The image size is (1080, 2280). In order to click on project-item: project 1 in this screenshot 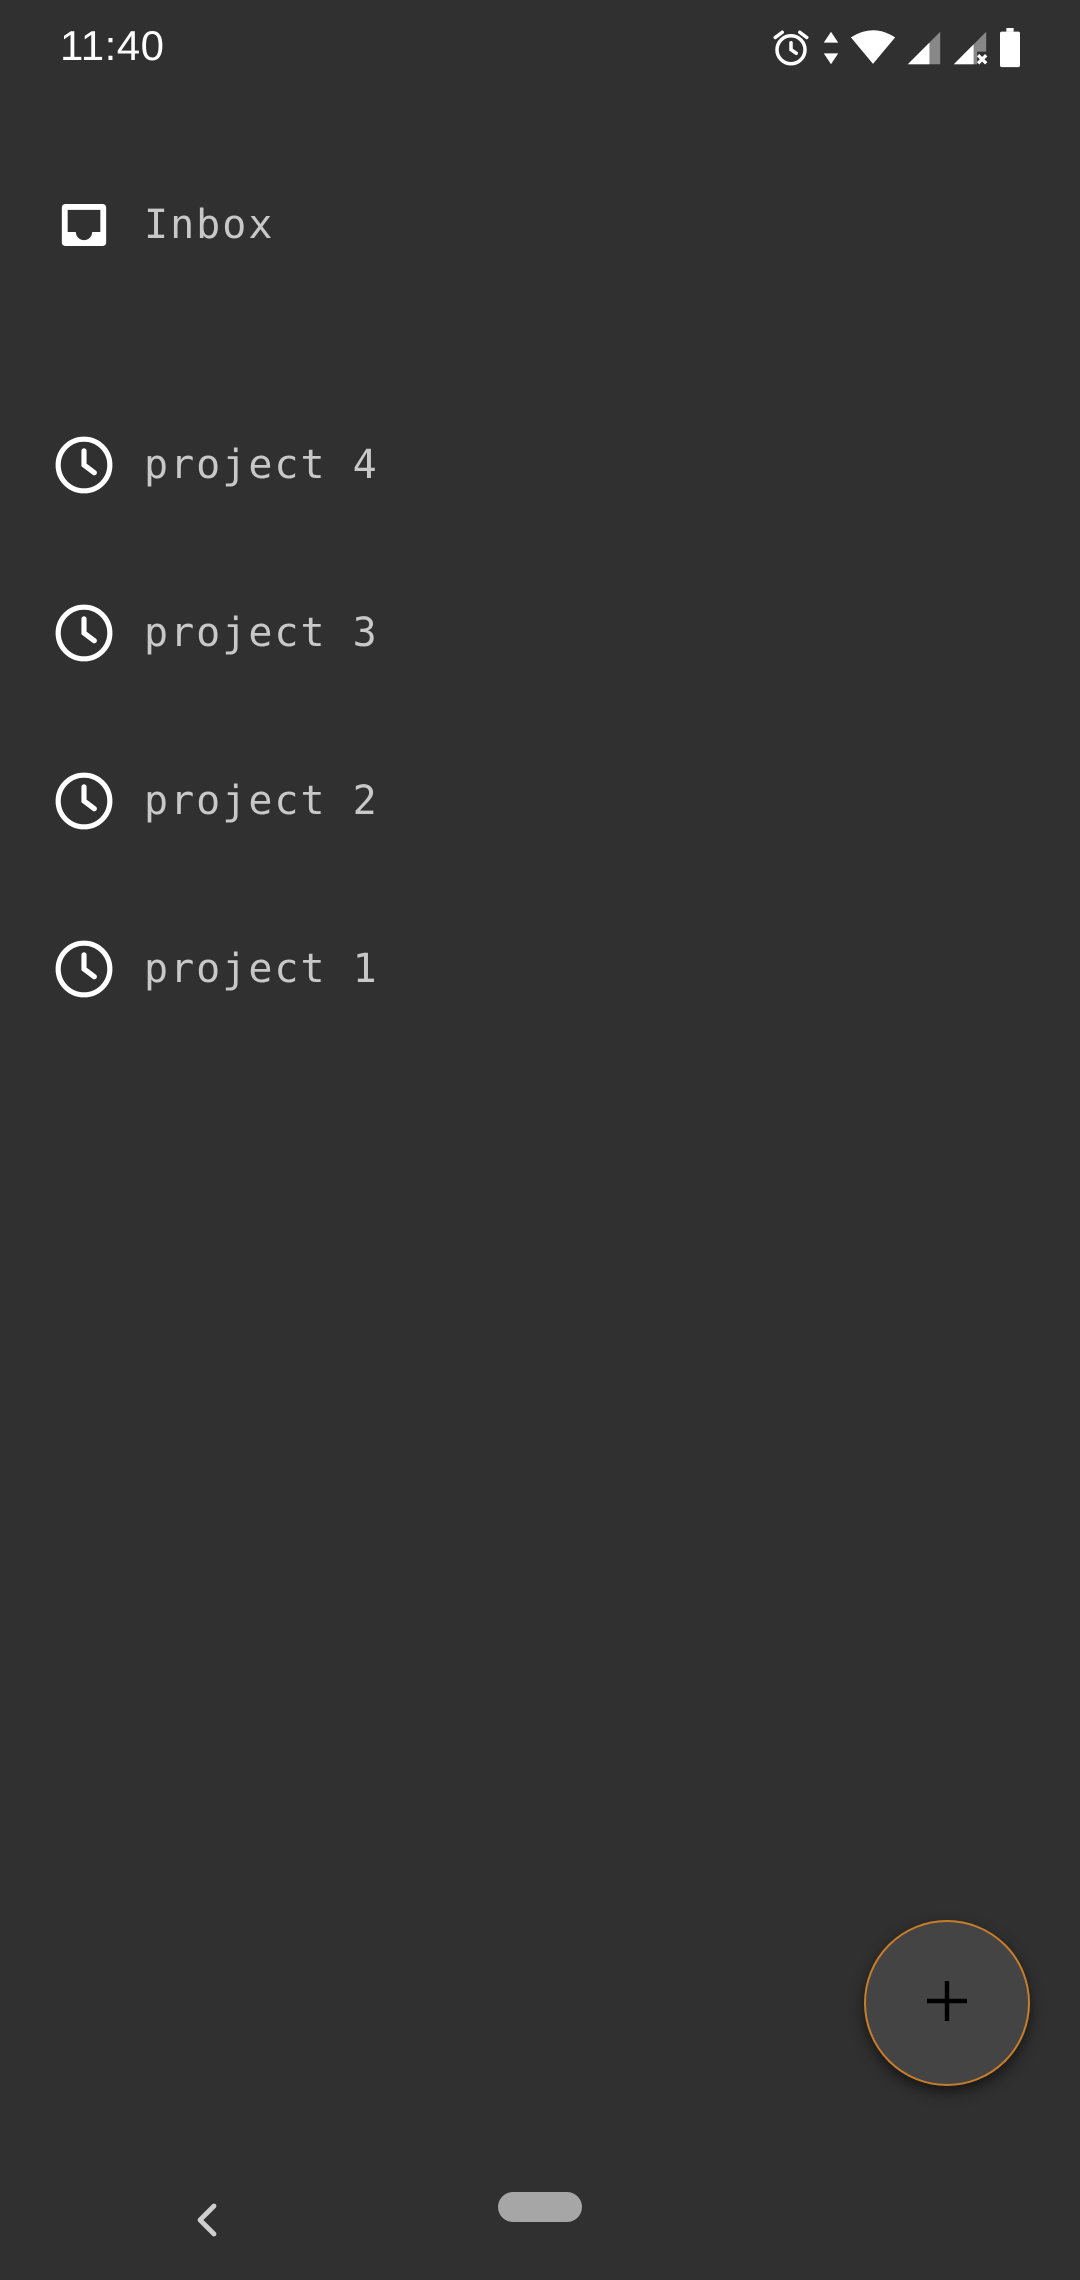, I will do `click(540, 969)`.